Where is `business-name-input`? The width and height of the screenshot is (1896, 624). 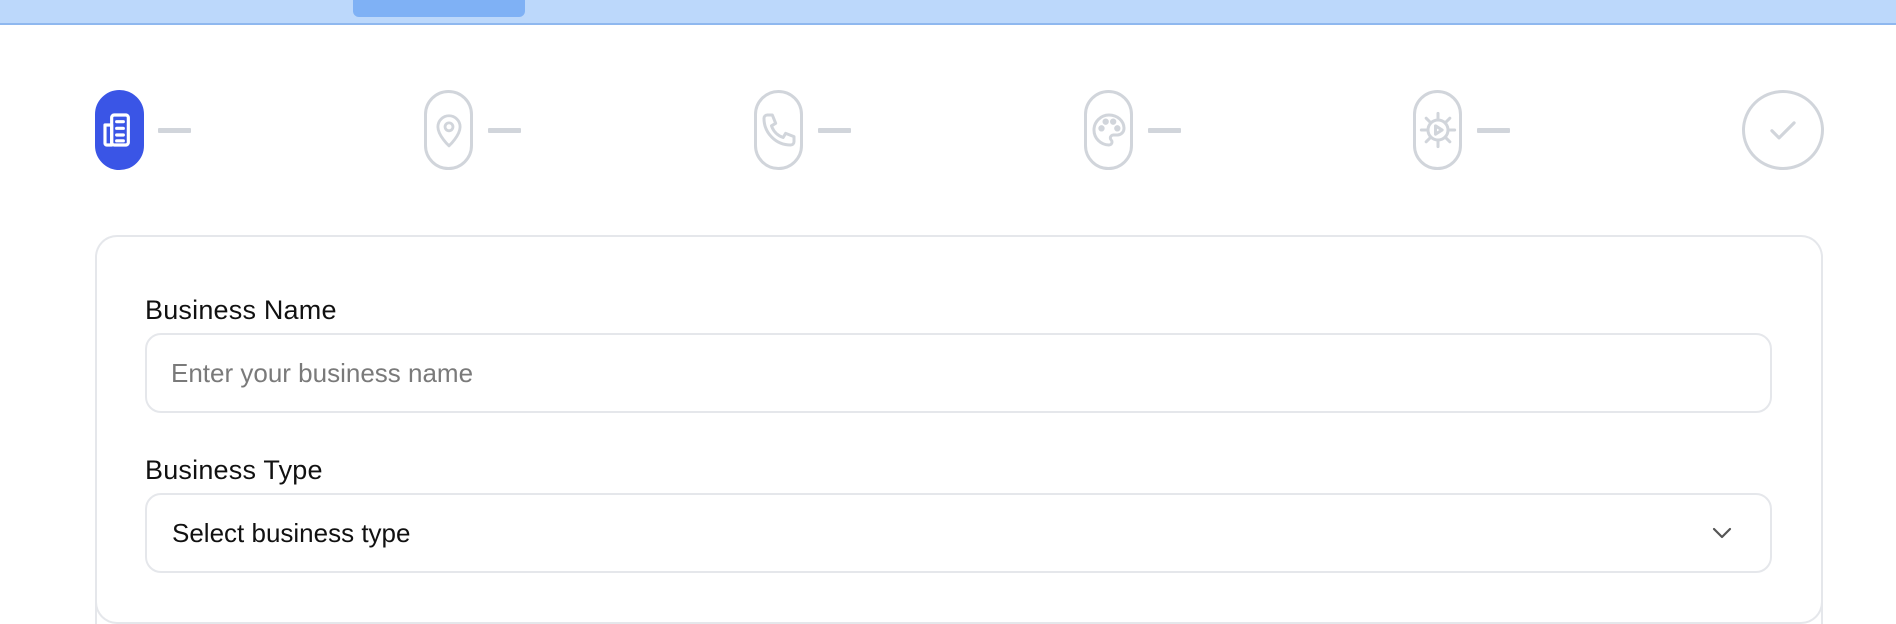
business-name-input is located at coordinates (951, 373).